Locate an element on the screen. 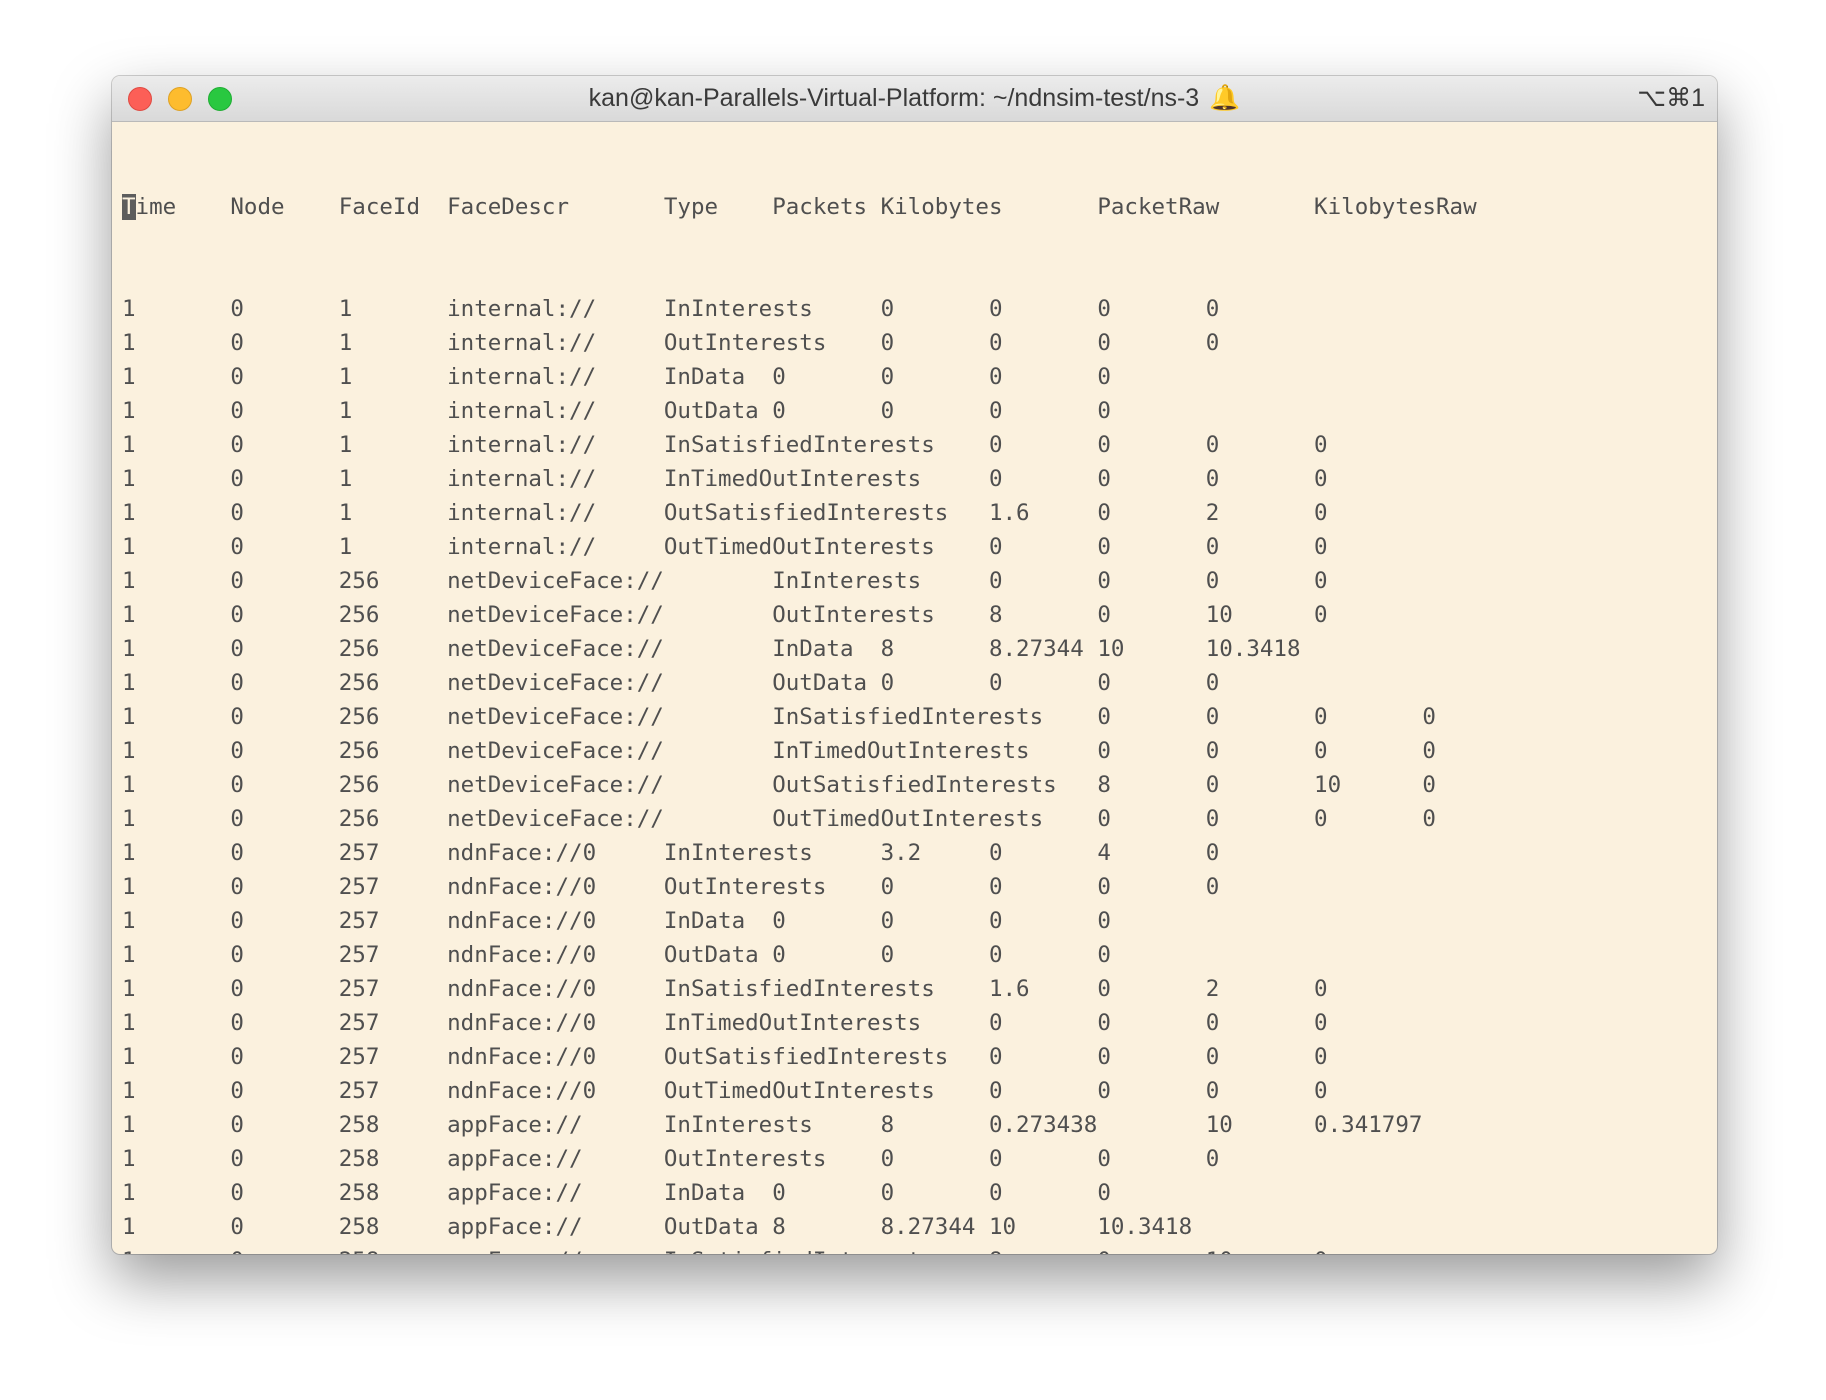 The image size is (1826, 1400). output-line: 1 0 258 appFace:// InData 0 0 0 0 is located at coordinates (616, 1193).